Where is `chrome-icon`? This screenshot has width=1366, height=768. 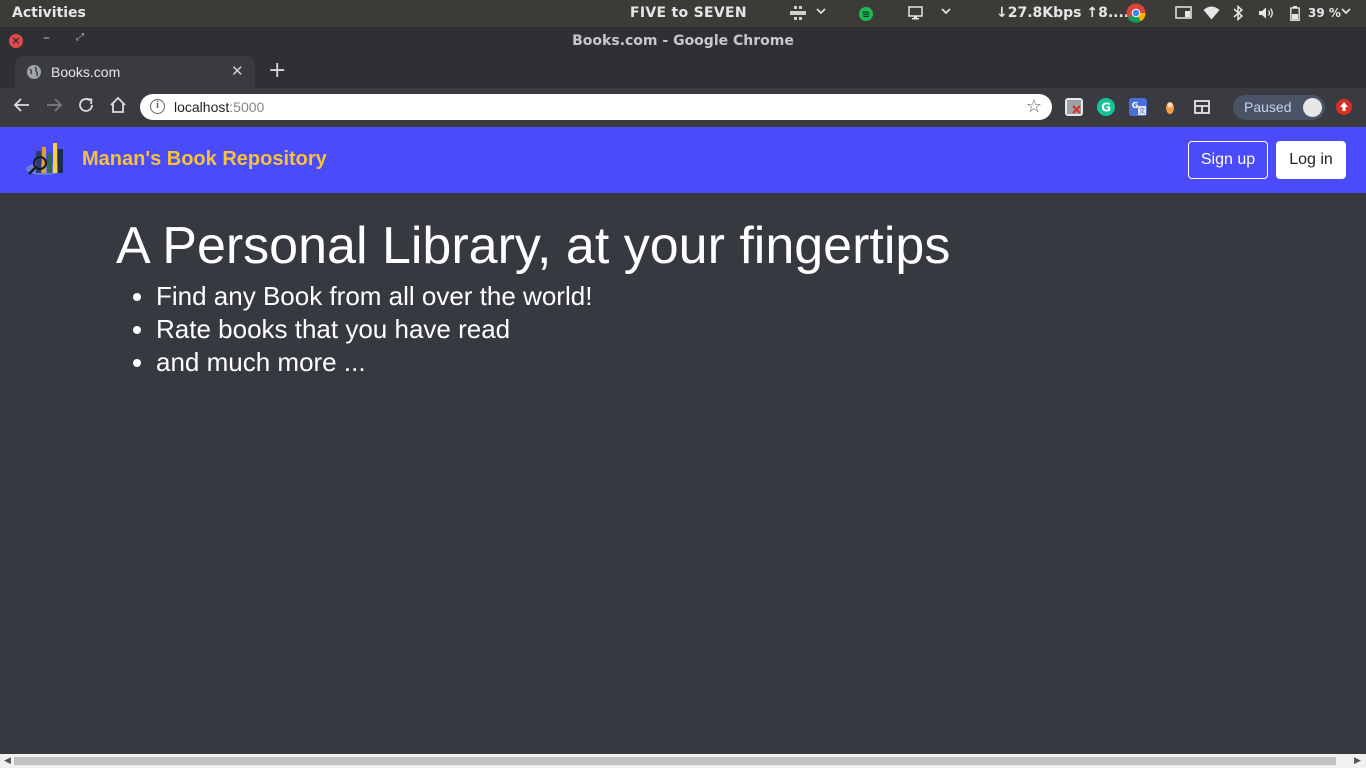
chrome-icon is located at coordinates (1136, 13).